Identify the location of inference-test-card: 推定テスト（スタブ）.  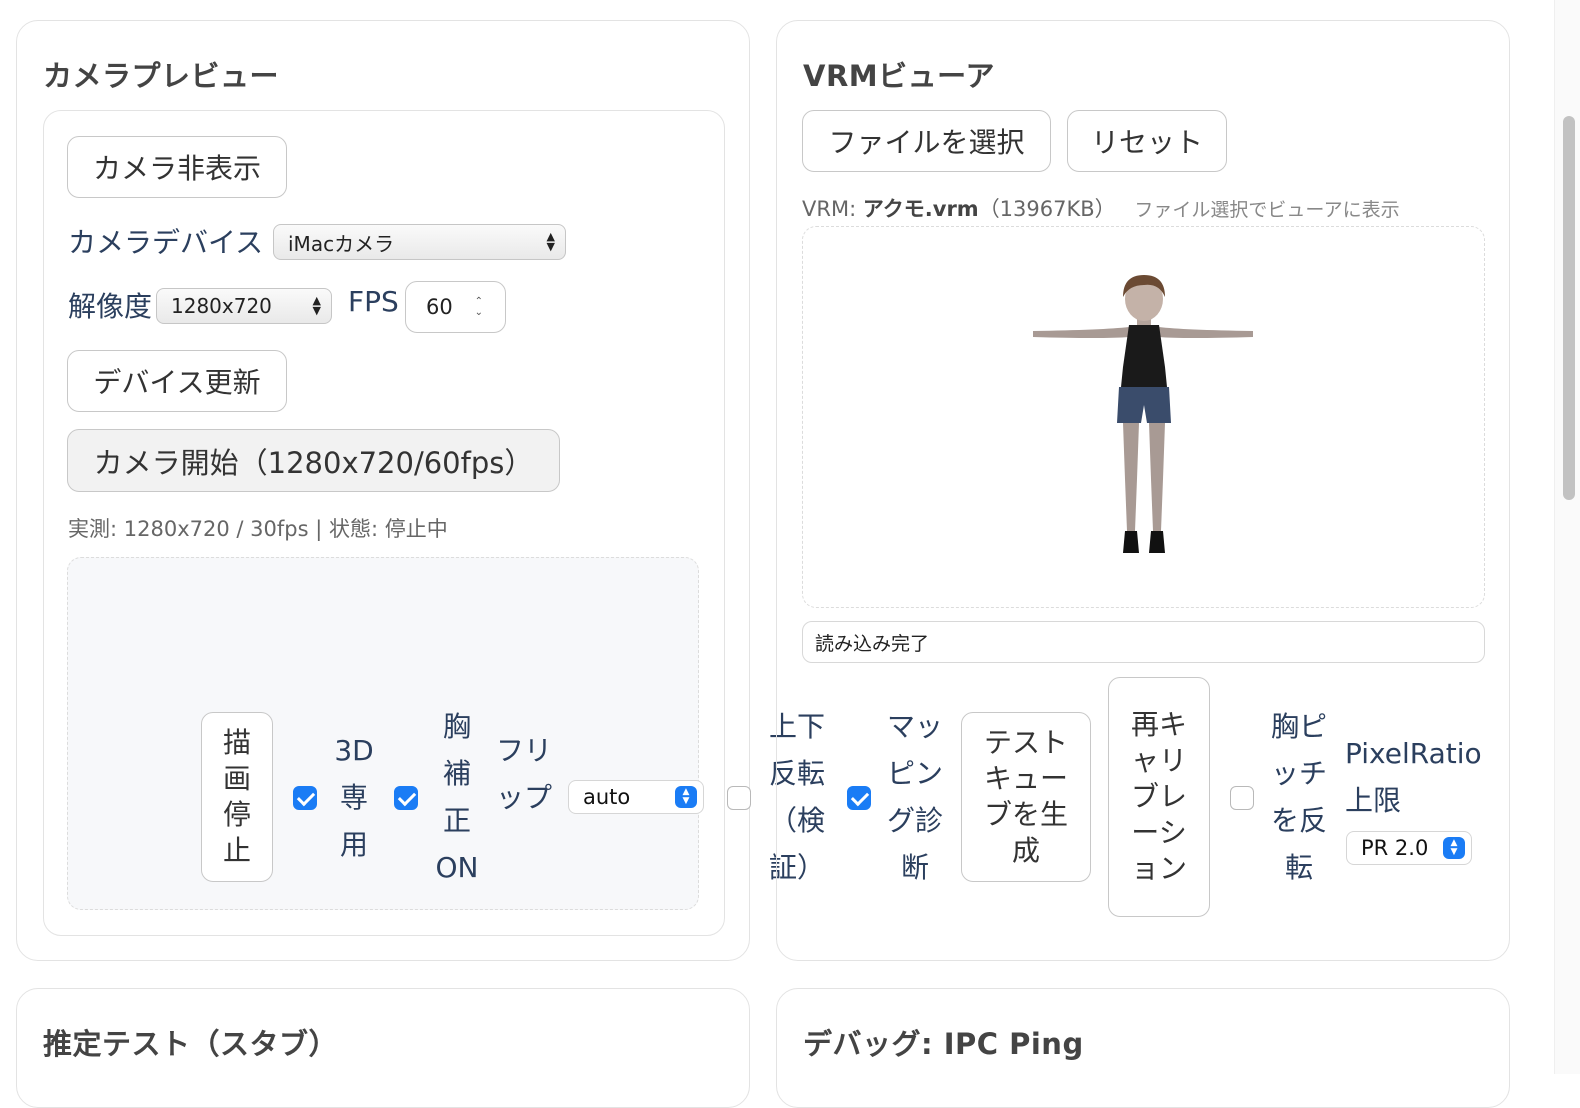
(383, 1048).